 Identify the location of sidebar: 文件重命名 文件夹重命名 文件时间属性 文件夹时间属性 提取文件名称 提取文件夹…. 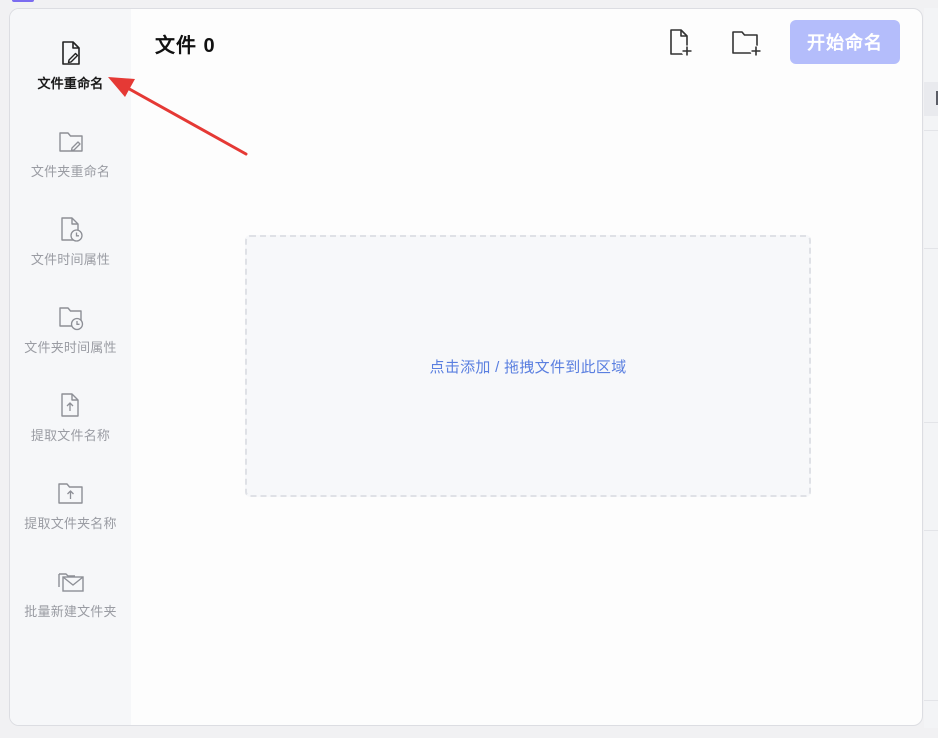
(70, 367).